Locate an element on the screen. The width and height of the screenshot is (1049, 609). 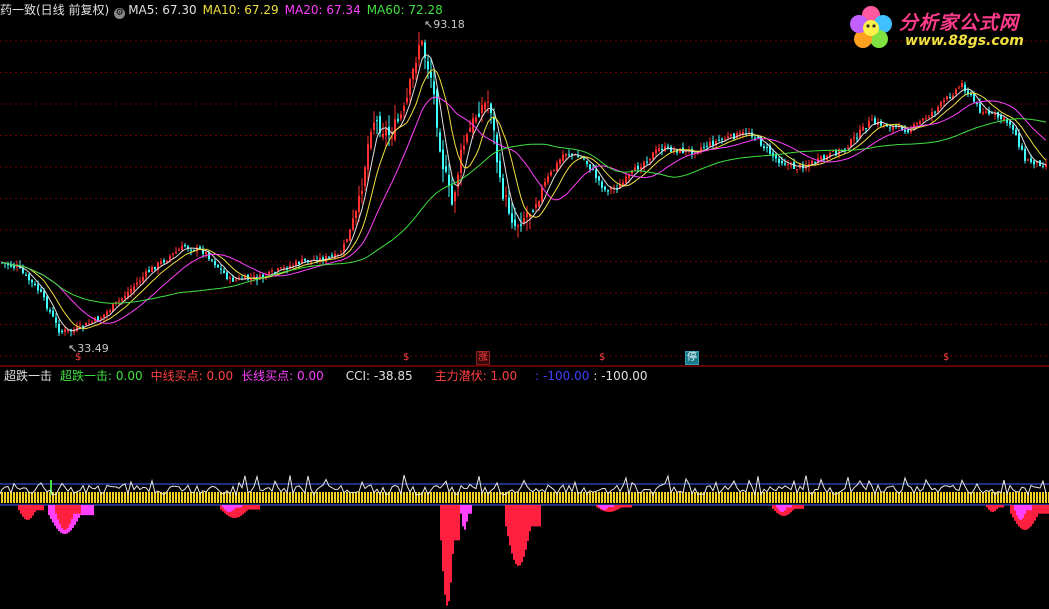
logo-url: www.88gs.com is located at coordinates (964, 41).